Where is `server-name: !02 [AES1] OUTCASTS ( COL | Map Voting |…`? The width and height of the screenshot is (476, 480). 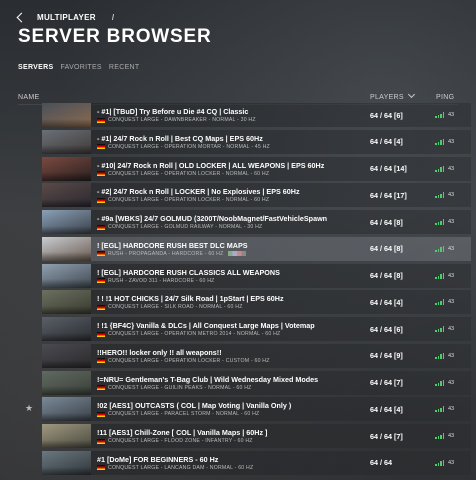
server-name: !02 [AES1] OUTCASTS ( COL | Map Voting |… is located at coordinates (194, 406).